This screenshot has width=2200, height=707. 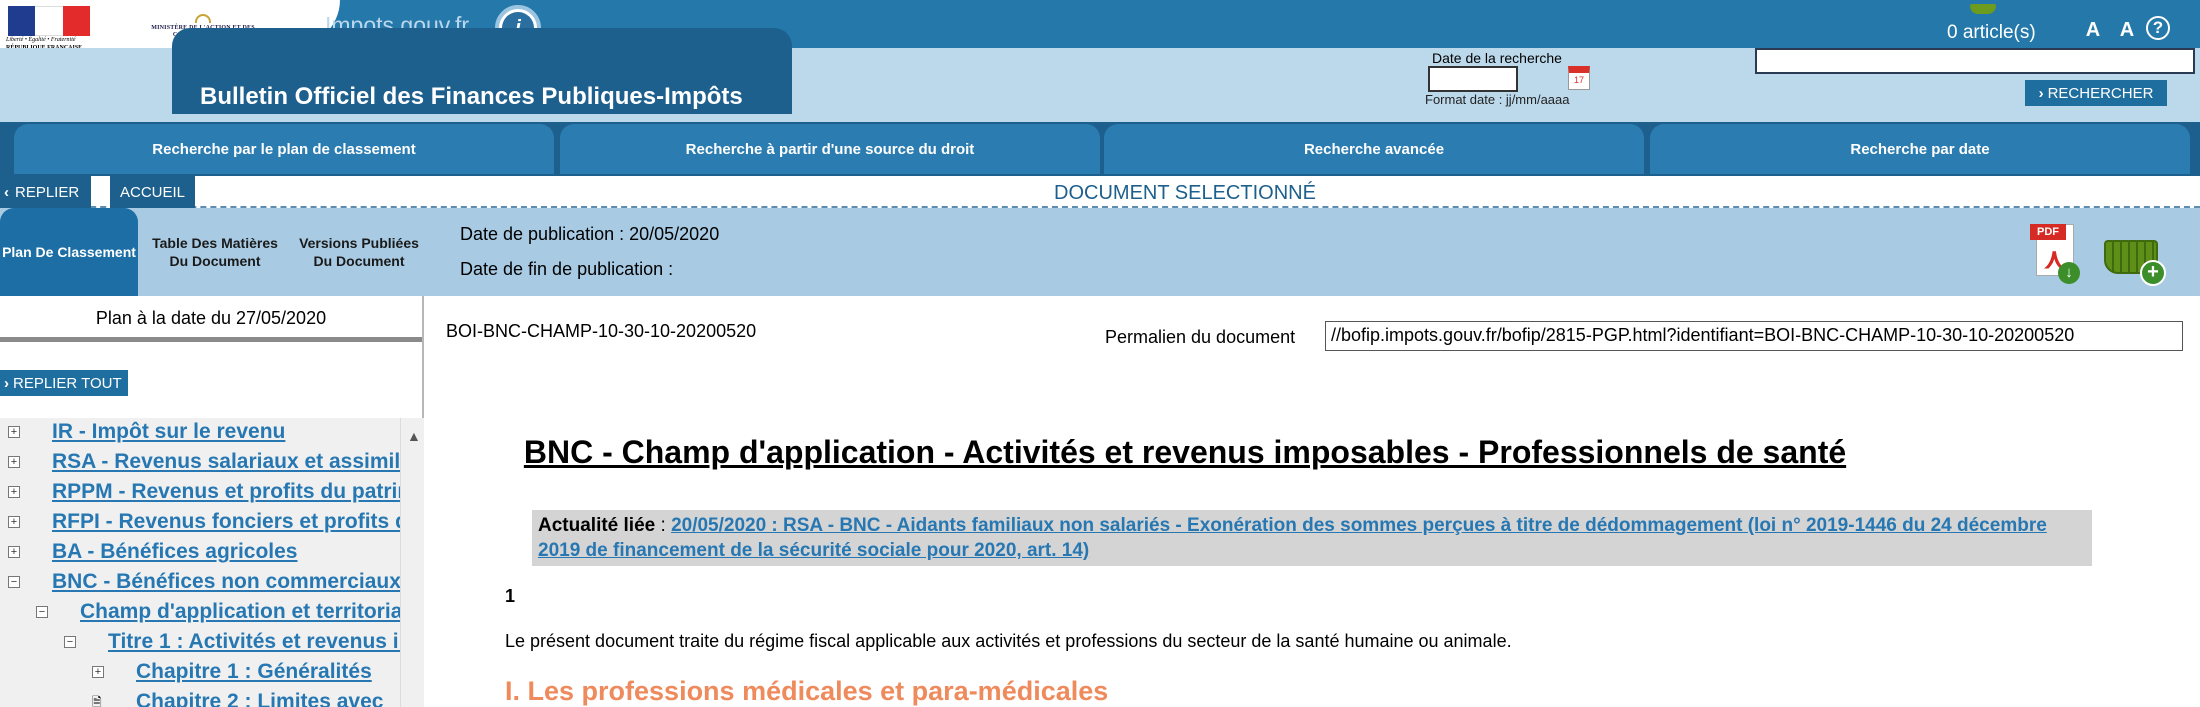 I want to click on tree-item-label: Chapitre 2 : Limites avec, so click(x=259, y=698).